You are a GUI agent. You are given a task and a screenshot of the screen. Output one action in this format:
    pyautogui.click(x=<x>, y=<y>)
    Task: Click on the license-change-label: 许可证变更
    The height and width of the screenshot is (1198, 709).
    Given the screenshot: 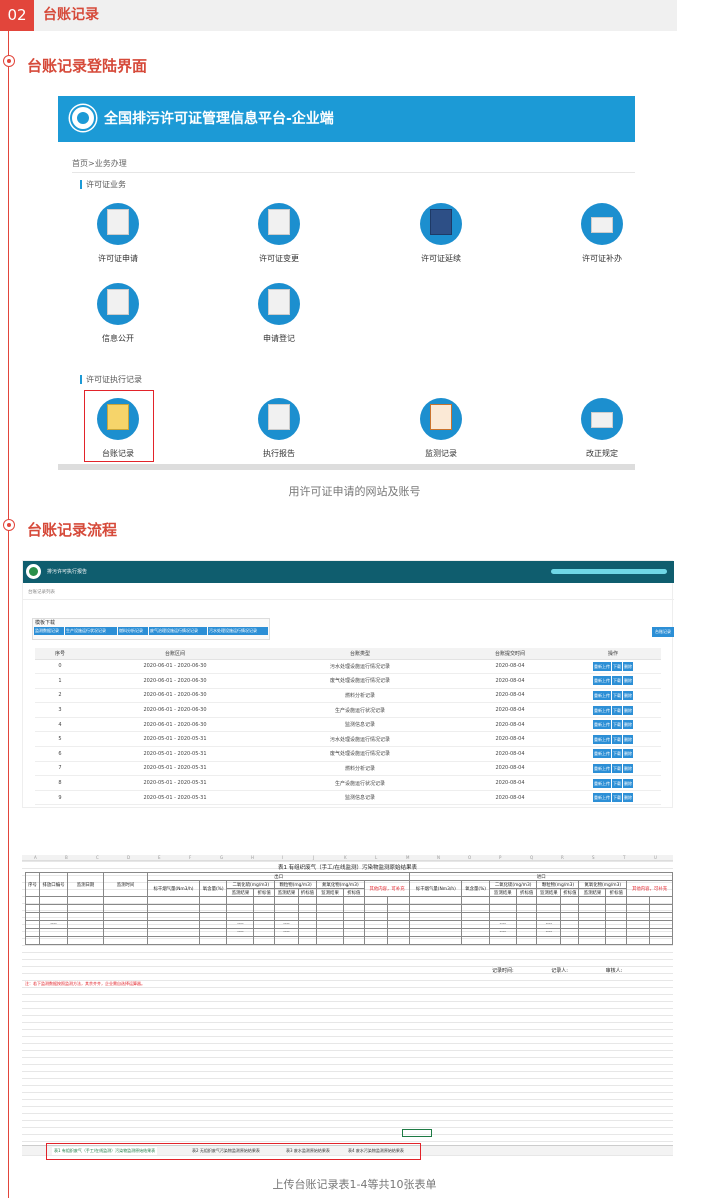 What is the action you would take?
    pyautogui.click(x=279, y=258)
    